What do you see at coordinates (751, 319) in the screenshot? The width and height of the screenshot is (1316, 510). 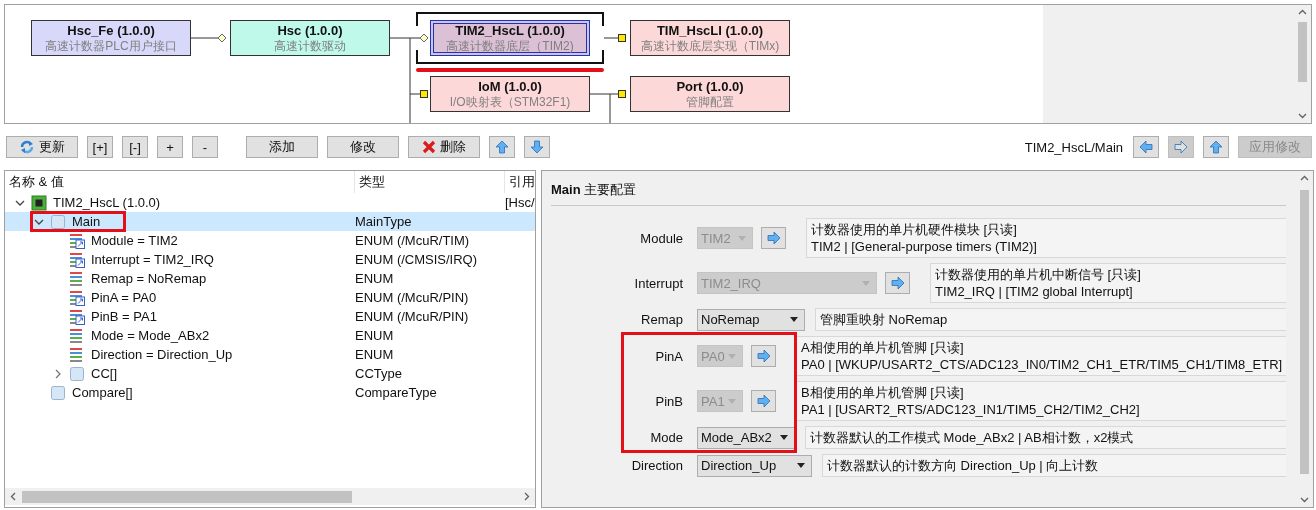 I see `dropdown: NoRemap` at bounding box center [751, 319].